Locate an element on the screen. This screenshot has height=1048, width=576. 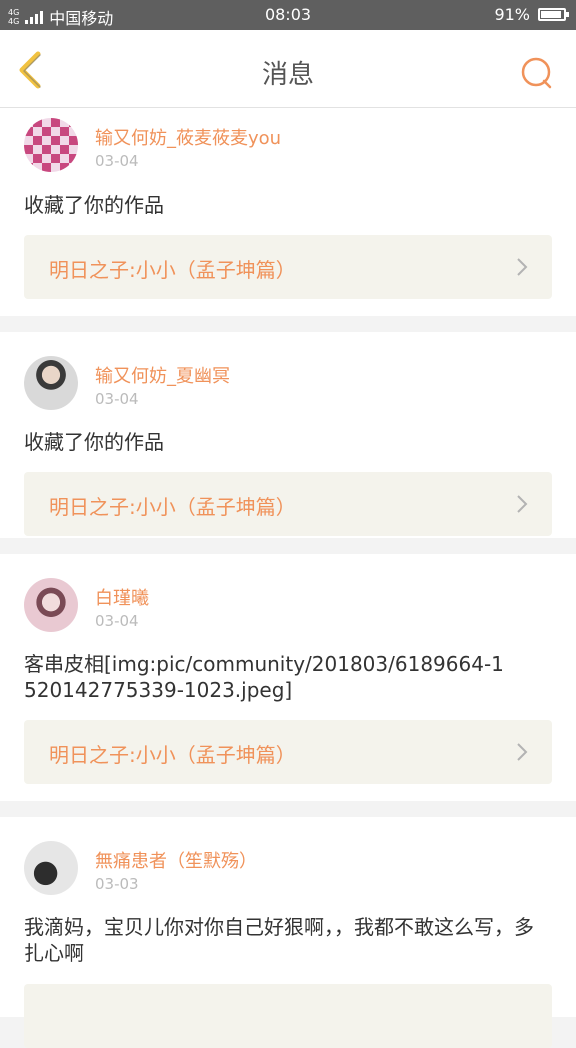
work-link is located at coordinates (288, 1016).